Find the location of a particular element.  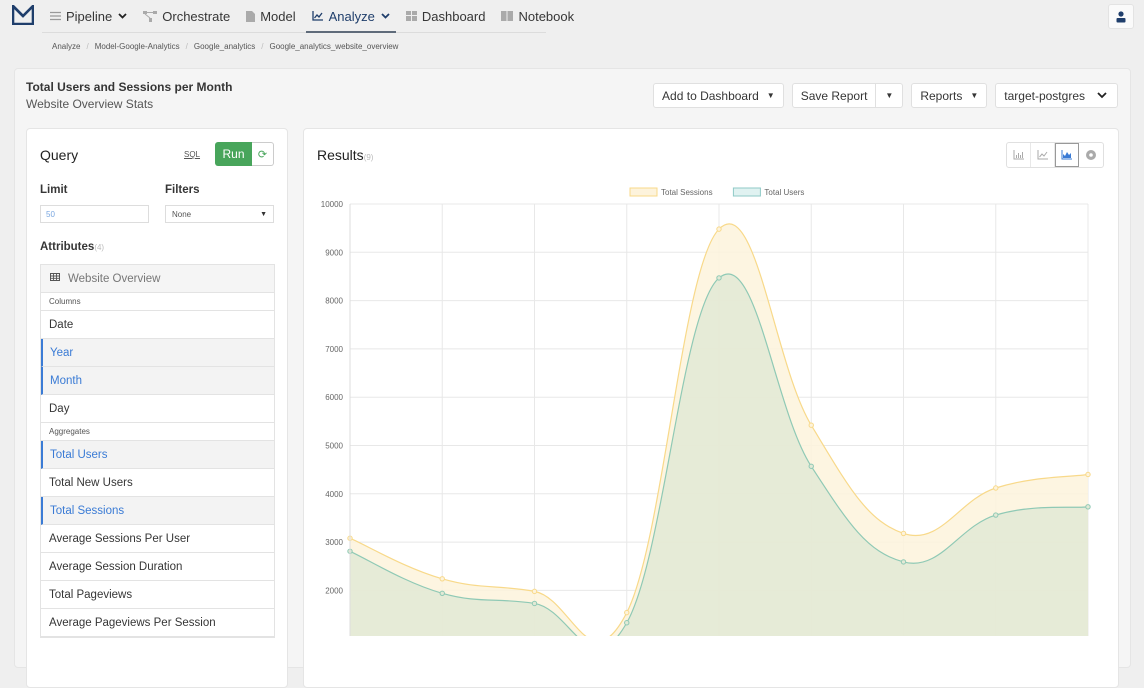

chart-icon is located at coordinates (317, 16).